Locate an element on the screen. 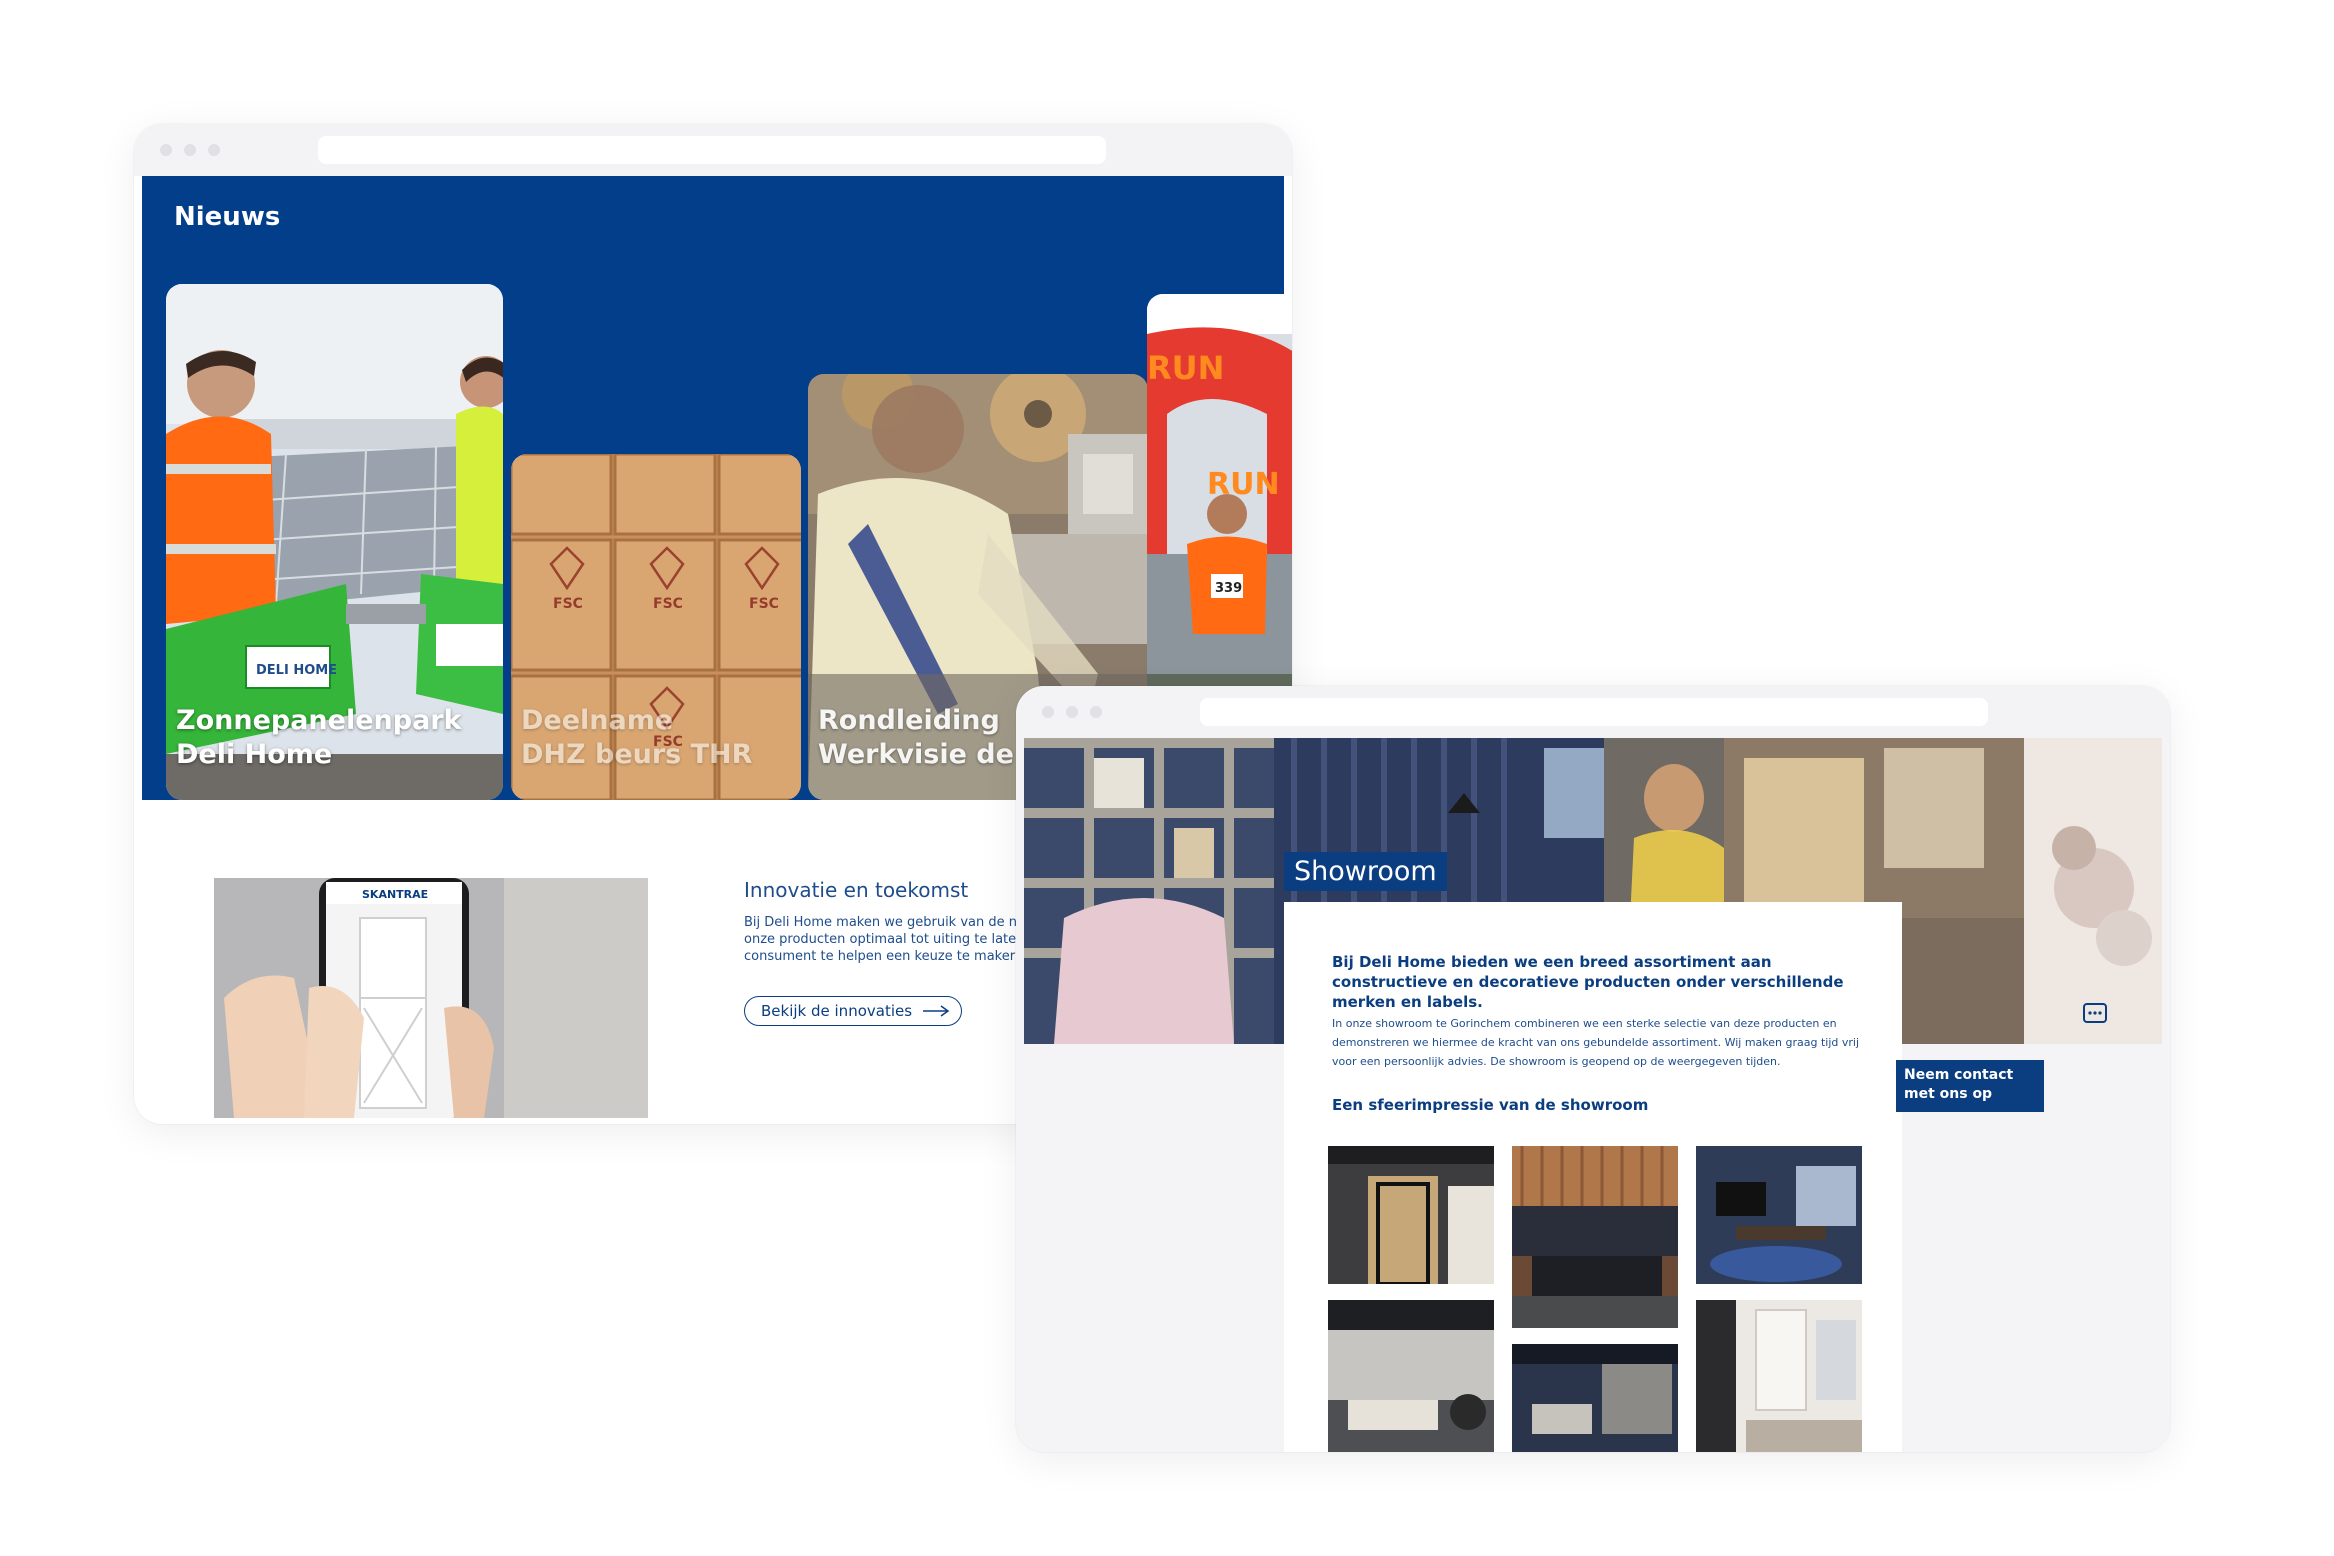 This screenshot has height=1556, width=2334. view-innovations-button: Bekijk de innovaties is located at coordinates (853, 1011).